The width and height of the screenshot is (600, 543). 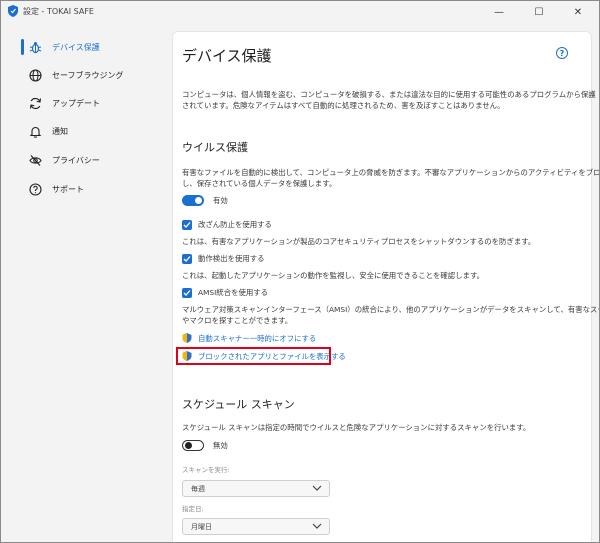 What do you see at coordinates (257, 338) in the screenshot?
I see `disable-scanner-link: 自動スキャナー一時的にオフにする` at bounding box center [257, 338].